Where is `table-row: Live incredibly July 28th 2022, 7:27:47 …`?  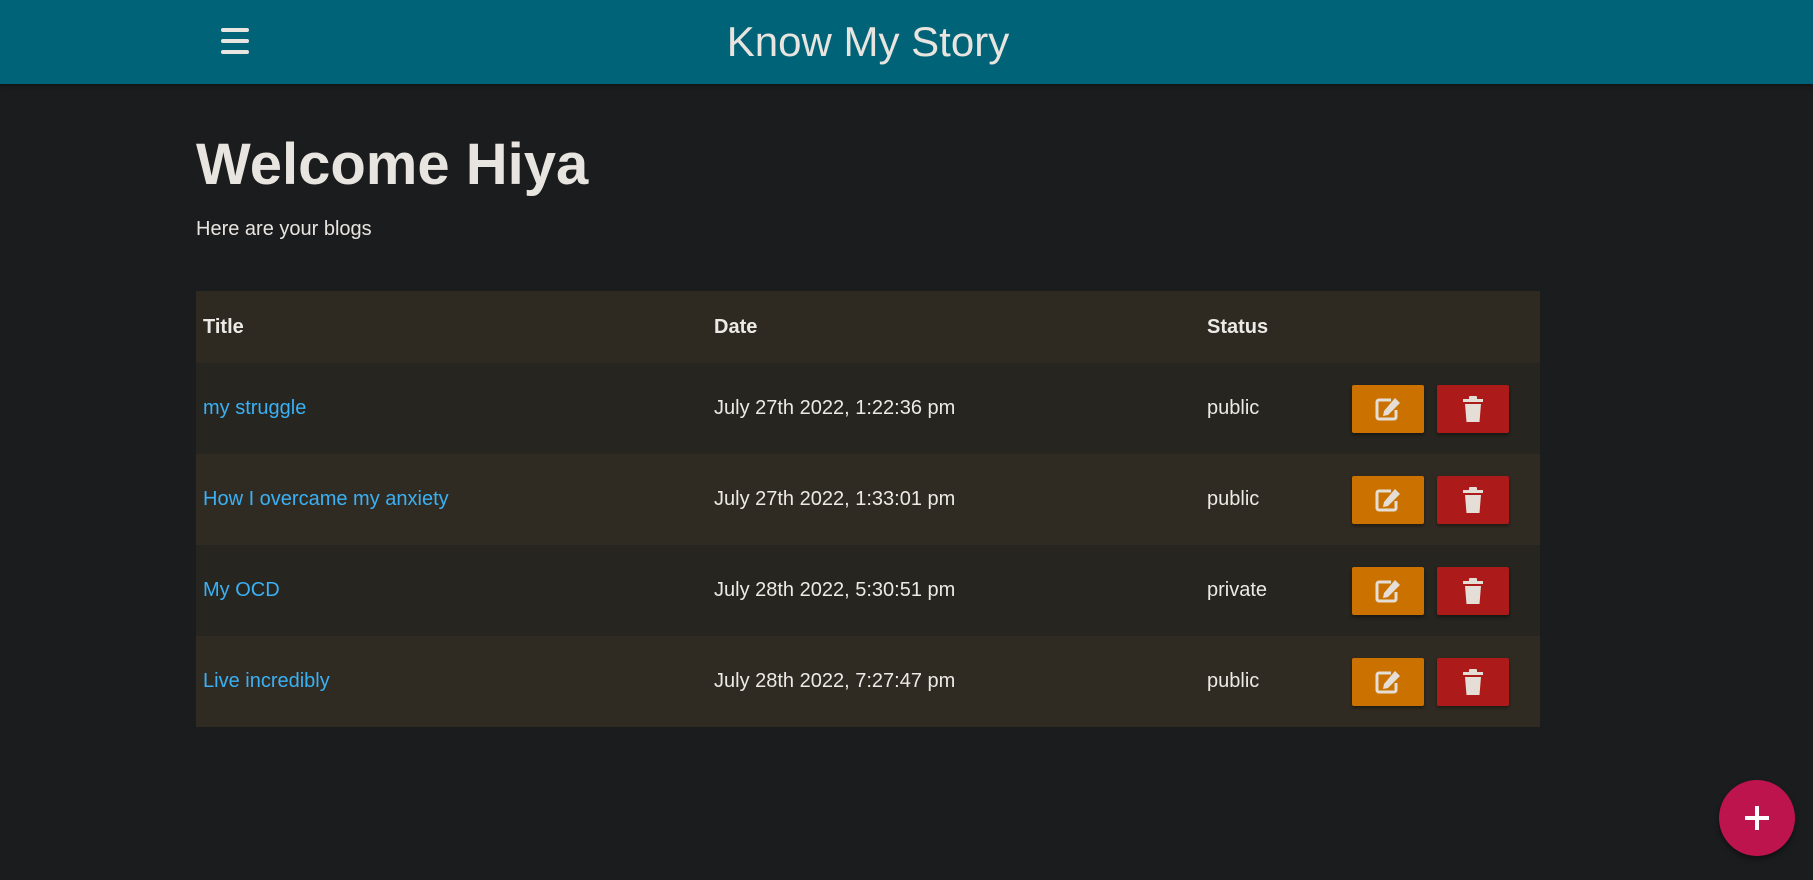
table-row: Live incredibly July 28th 2022, 7:27:47 … is located at coordinates (868, 681).